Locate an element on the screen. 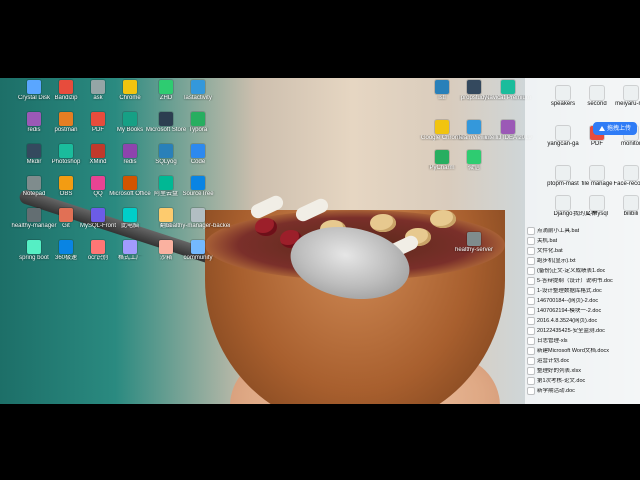 The height and width of the screenshot is (480, 640). desktop-icon-label: bilibili is located at coordinates (631, 214).